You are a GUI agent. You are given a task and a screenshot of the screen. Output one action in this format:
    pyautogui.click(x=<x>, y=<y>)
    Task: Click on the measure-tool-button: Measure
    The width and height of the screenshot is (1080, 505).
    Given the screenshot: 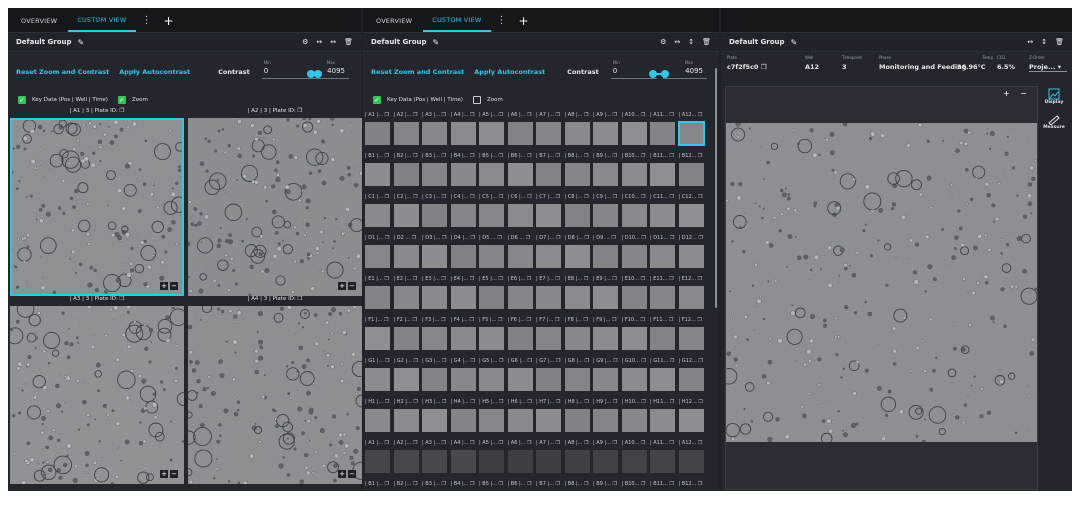 What is the action you would take?
    pyautogui.click(x=1054, y=122)
    